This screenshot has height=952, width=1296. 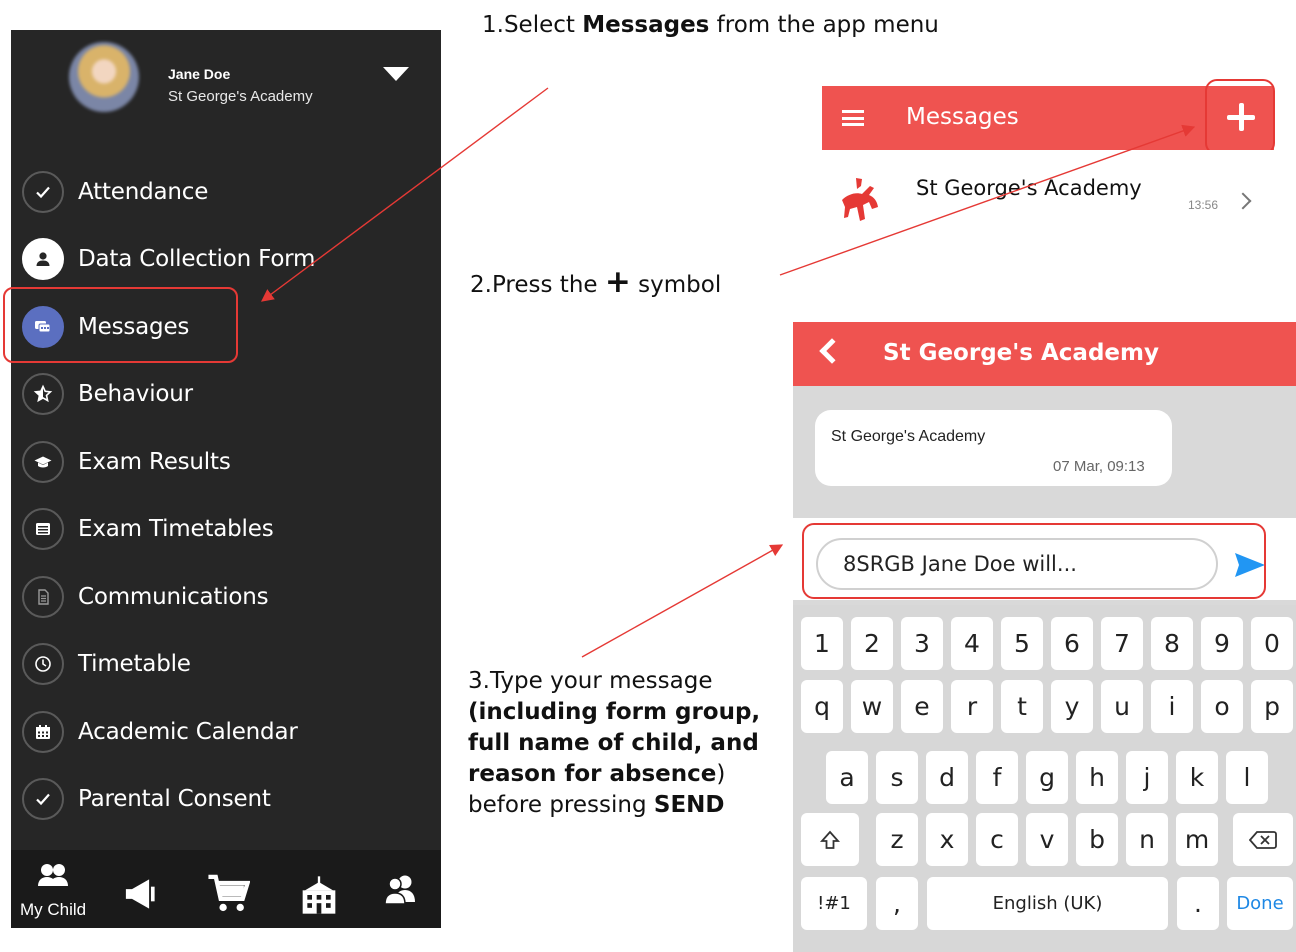 I want to click on step-2-instruction: 2.Press the + symbol, so click(x=595, y=284).